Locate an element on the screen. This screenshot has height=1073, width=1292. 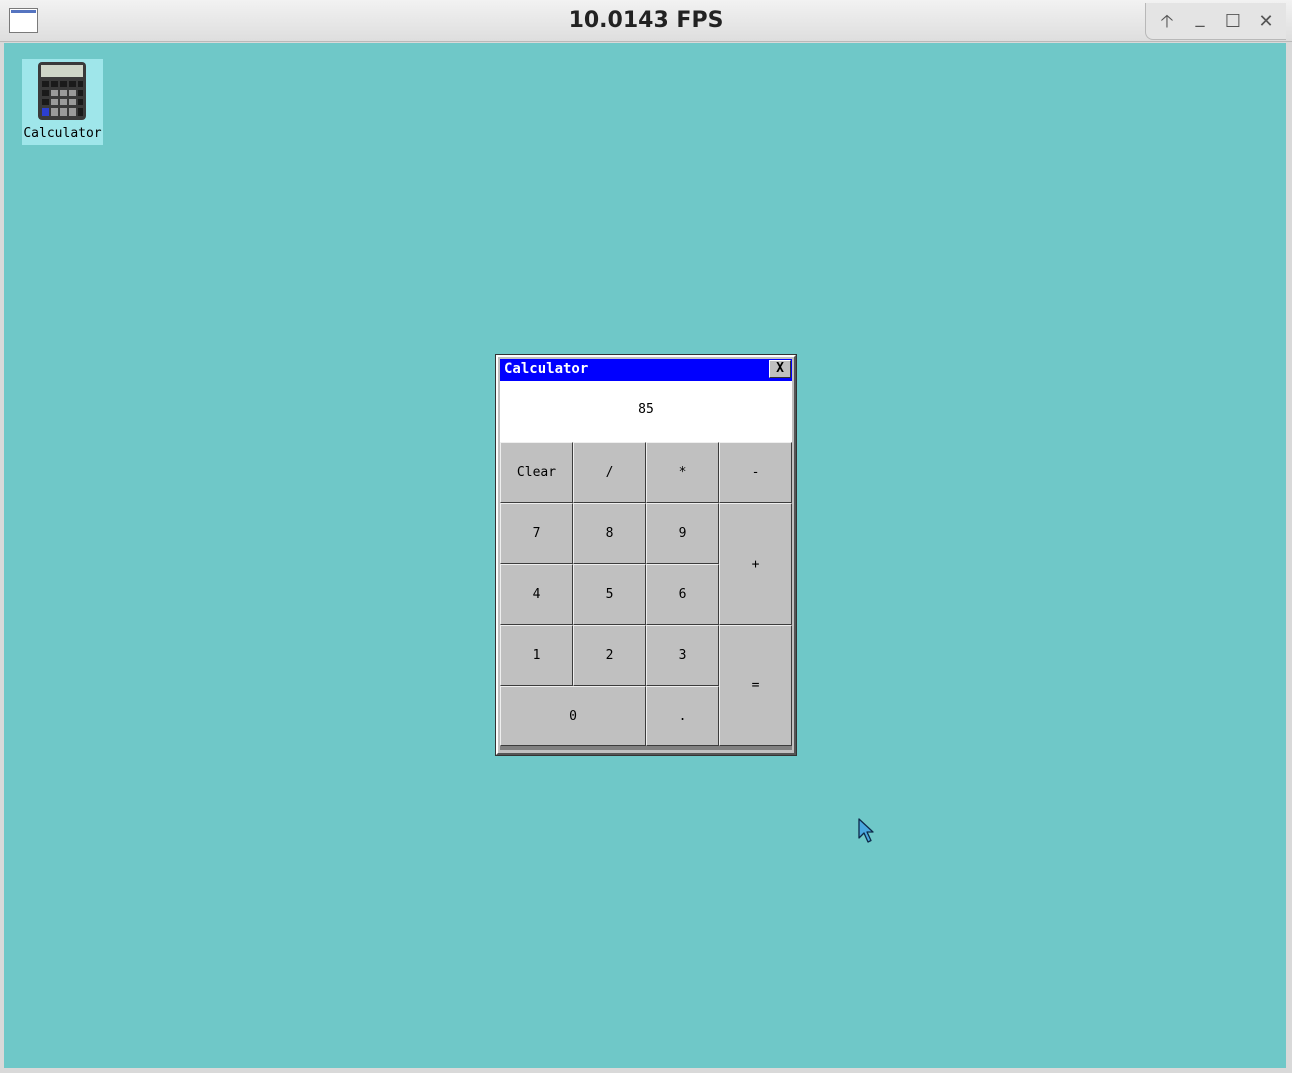
plus-button: + is located at coordinates (755, 564).